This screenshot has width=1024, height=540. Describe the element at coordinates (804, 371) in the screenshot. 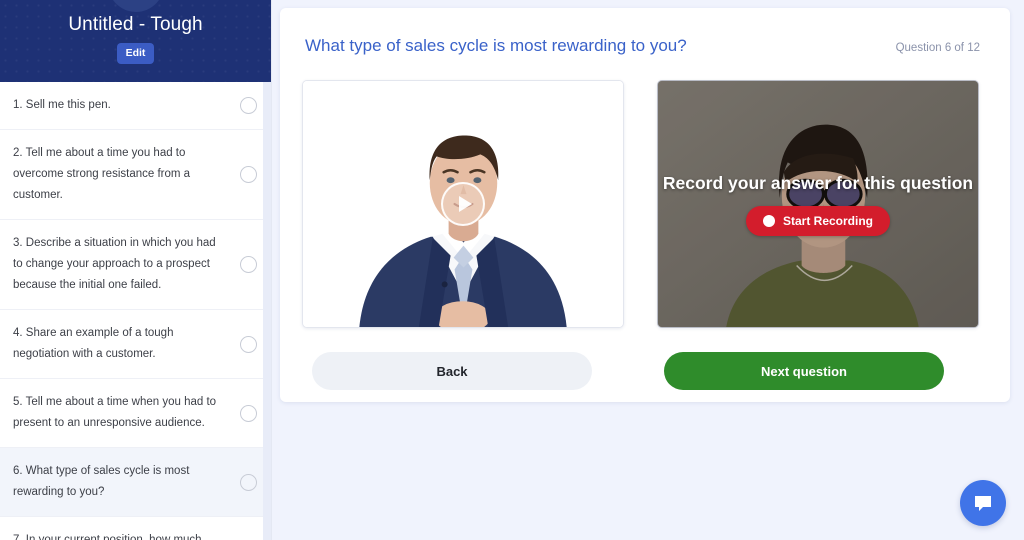

I see `next-question-button: Next question` at that location.